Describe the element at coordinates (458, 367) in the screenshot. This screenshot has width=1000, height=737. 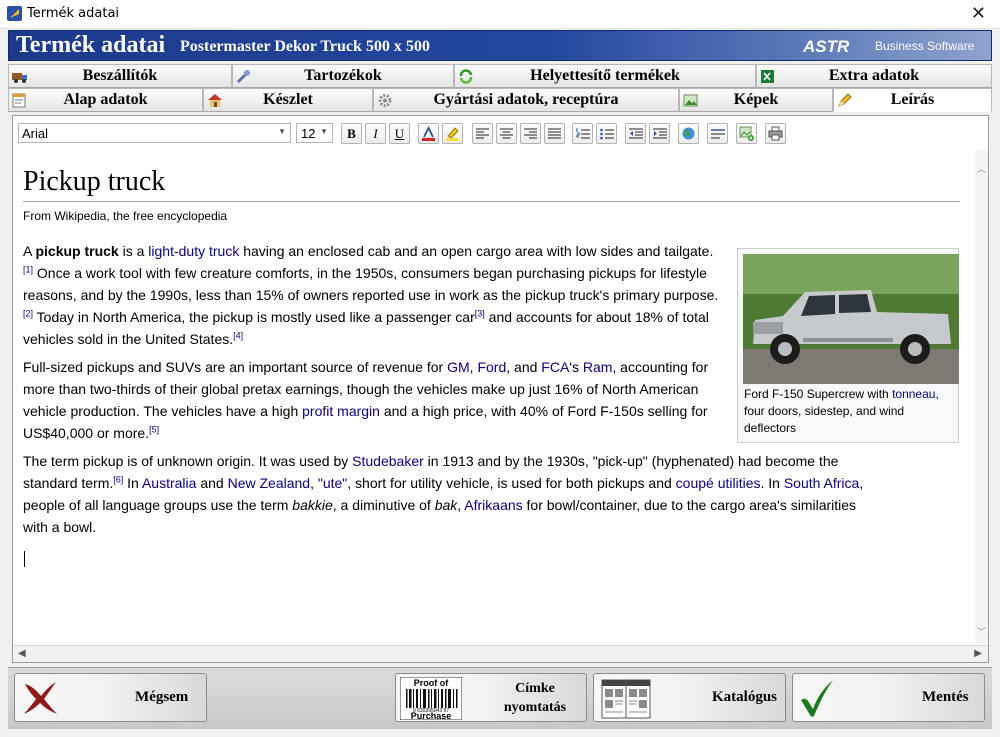
I see `link-gm: GM` at that location.